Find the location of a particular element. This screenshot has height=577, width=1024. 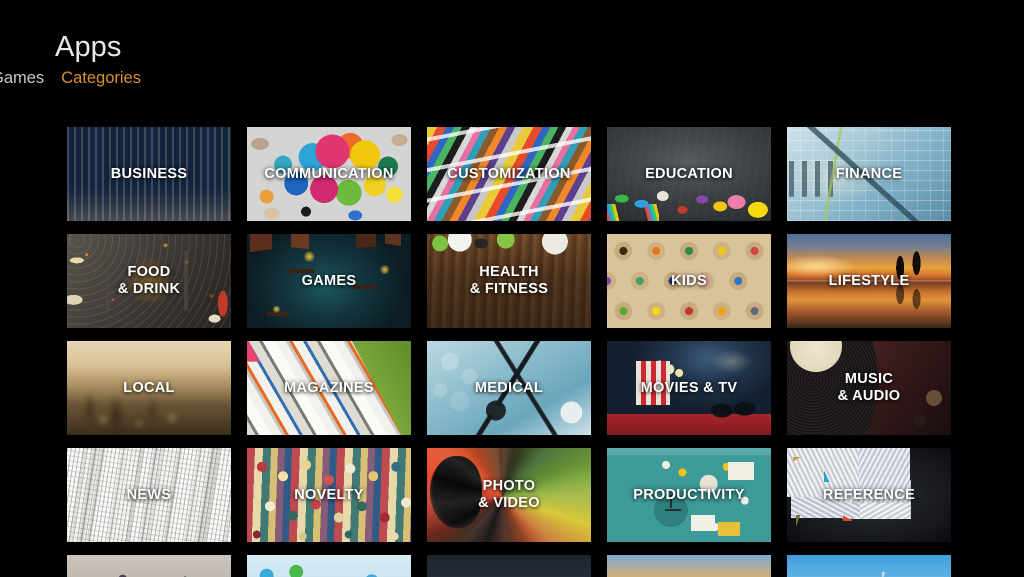

category-tile-novelty: NOVELTY is located at coordinates (329, 495).